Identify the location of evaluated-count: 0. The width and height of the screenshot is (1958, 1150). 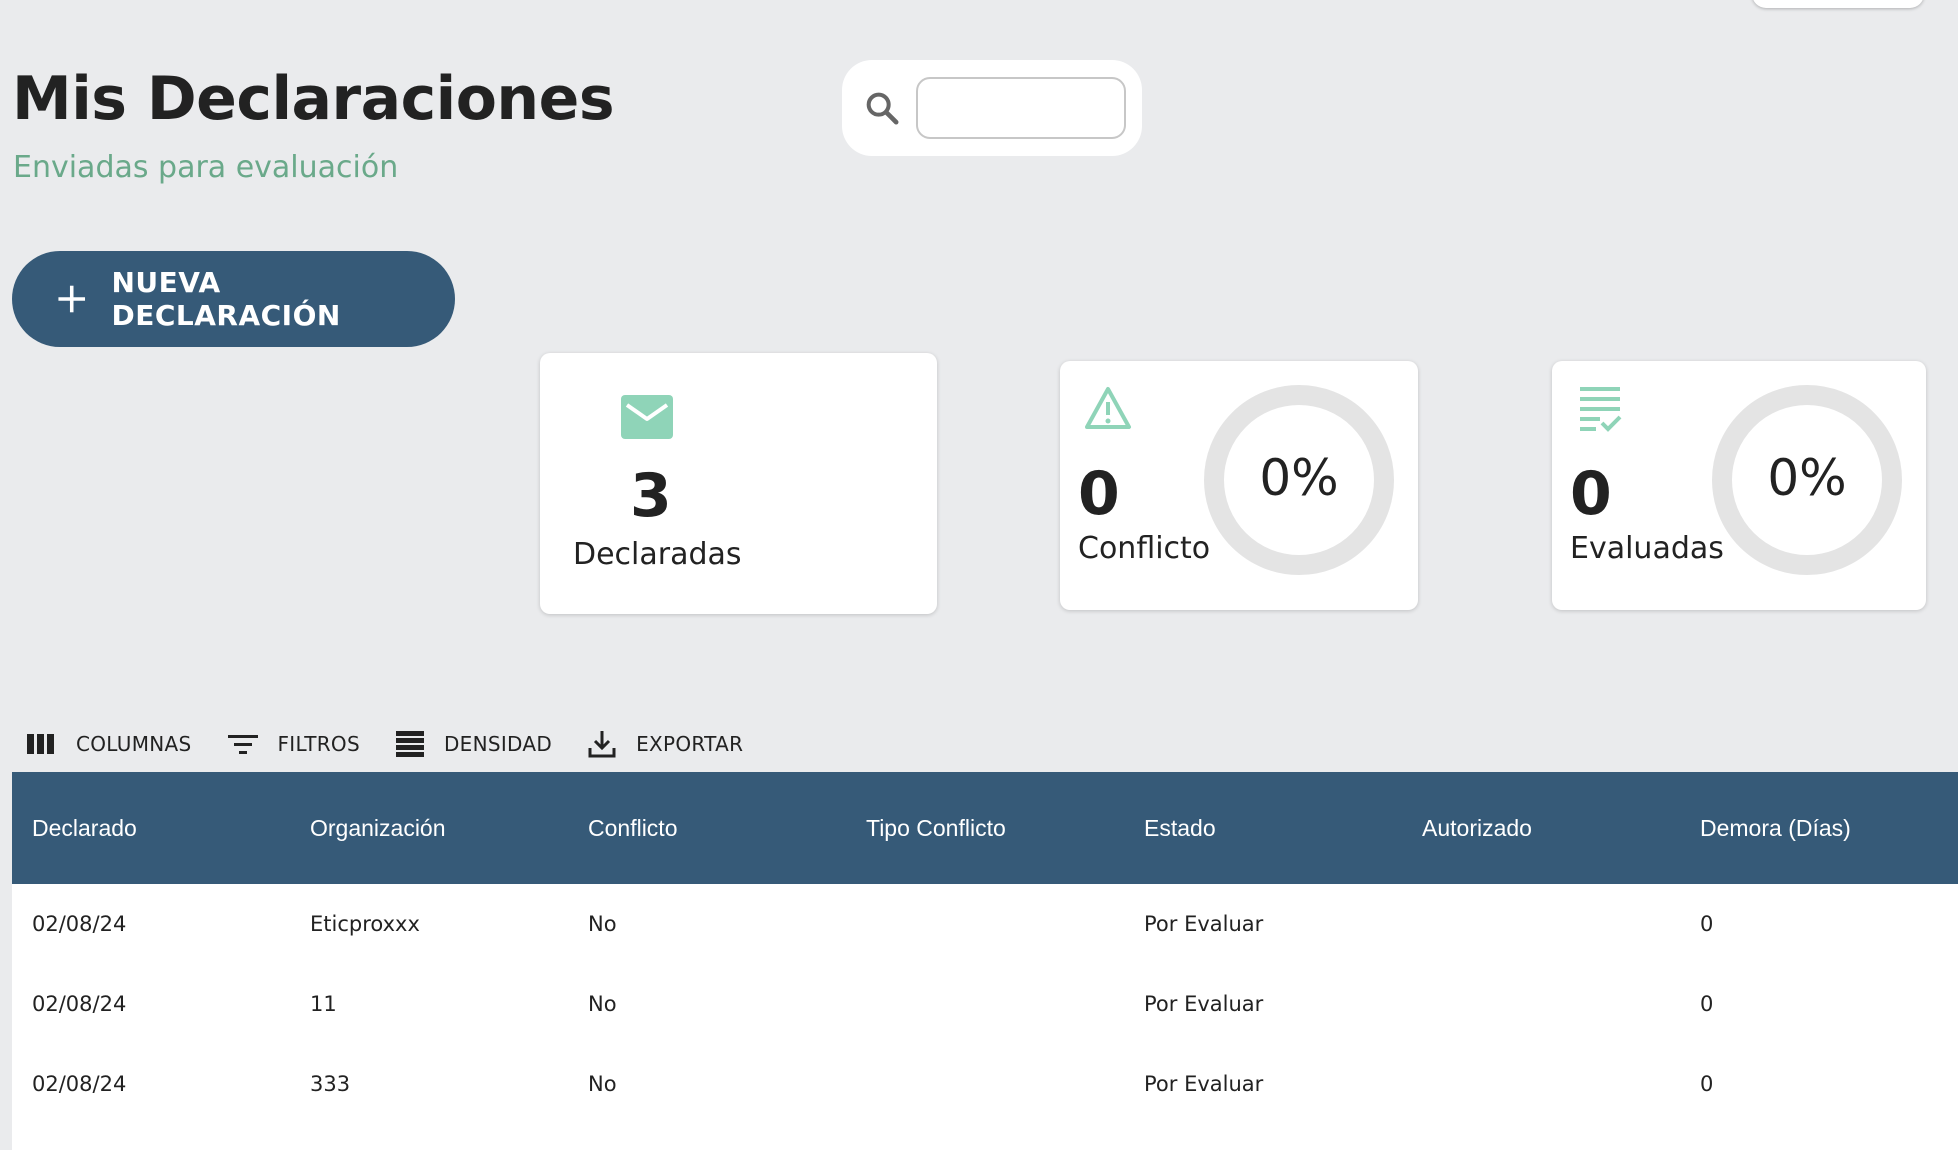
(1591, 494).